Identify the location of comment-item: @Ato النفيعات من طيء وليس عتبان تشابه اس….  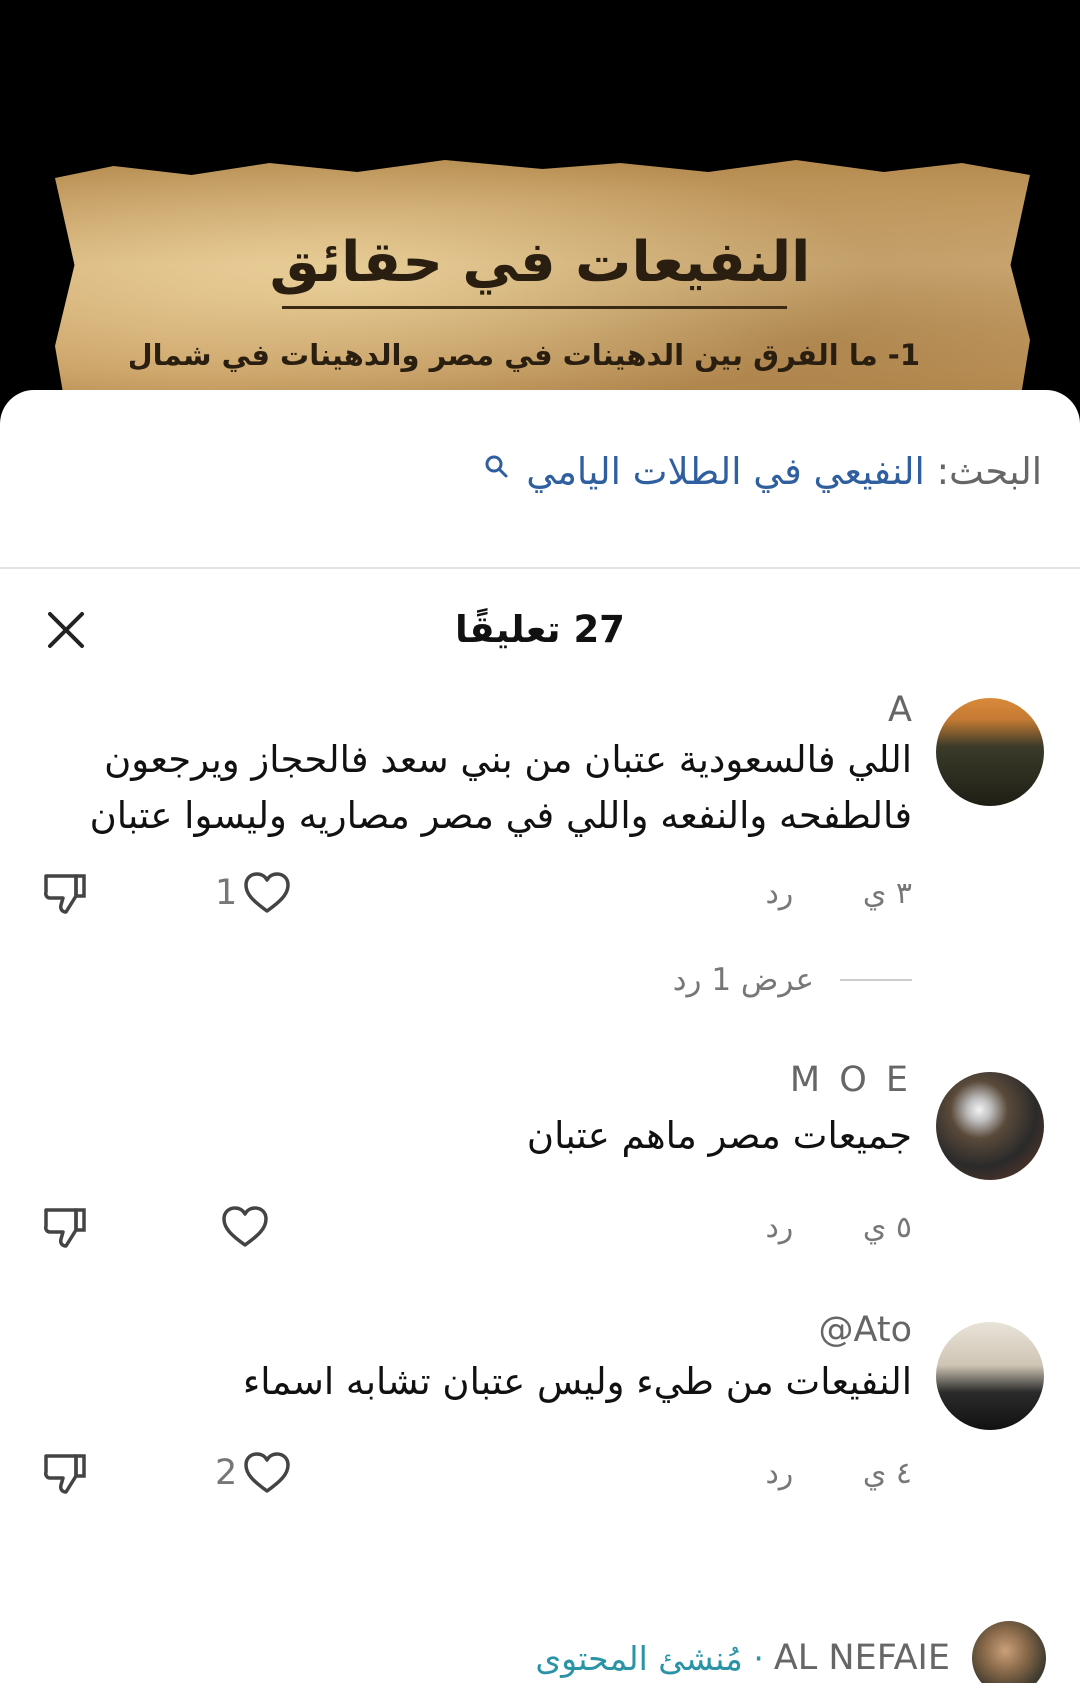
(540, 1430).